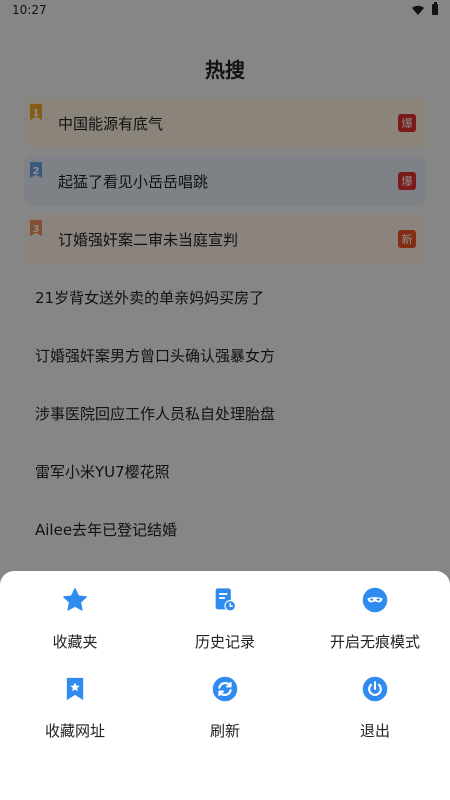 This screenshot has height=800, width=450. I want to click on refresh-icon, so click(225, 689).